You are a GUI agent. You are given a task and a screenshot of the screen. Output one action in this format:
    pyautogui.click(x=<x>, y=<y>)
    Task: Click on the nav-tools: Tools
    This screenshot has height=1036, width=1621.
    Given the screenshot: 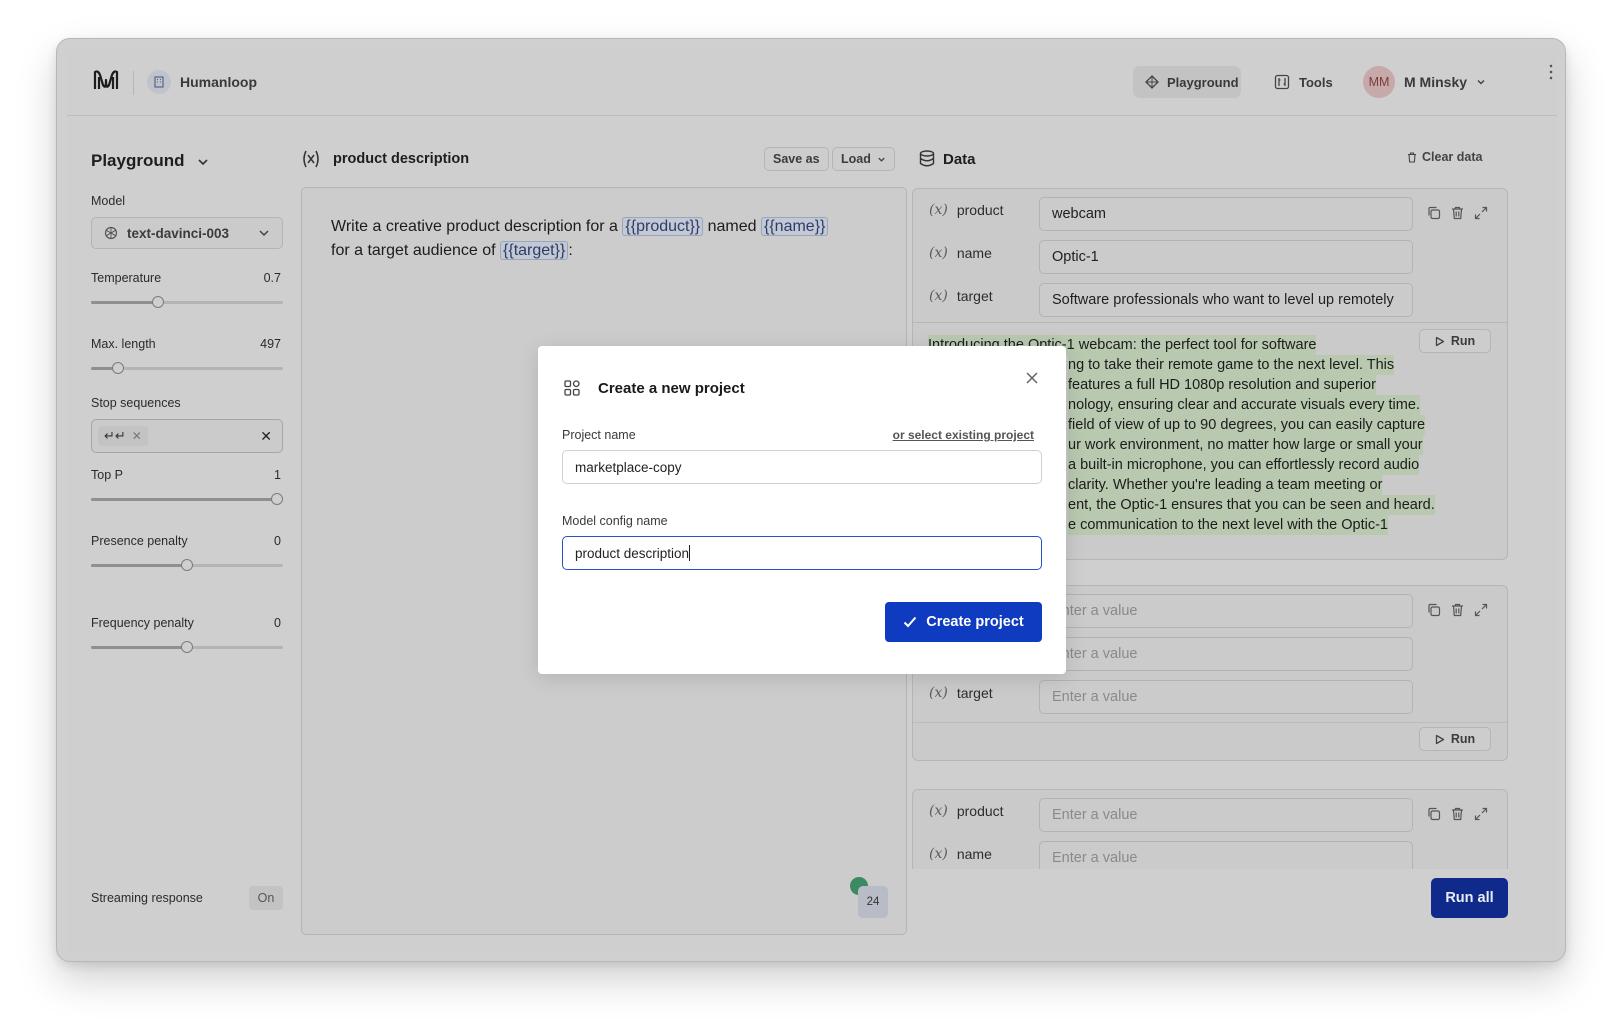 What is the action you would take?
    pyautogui.click(x=1304, y=82)
    